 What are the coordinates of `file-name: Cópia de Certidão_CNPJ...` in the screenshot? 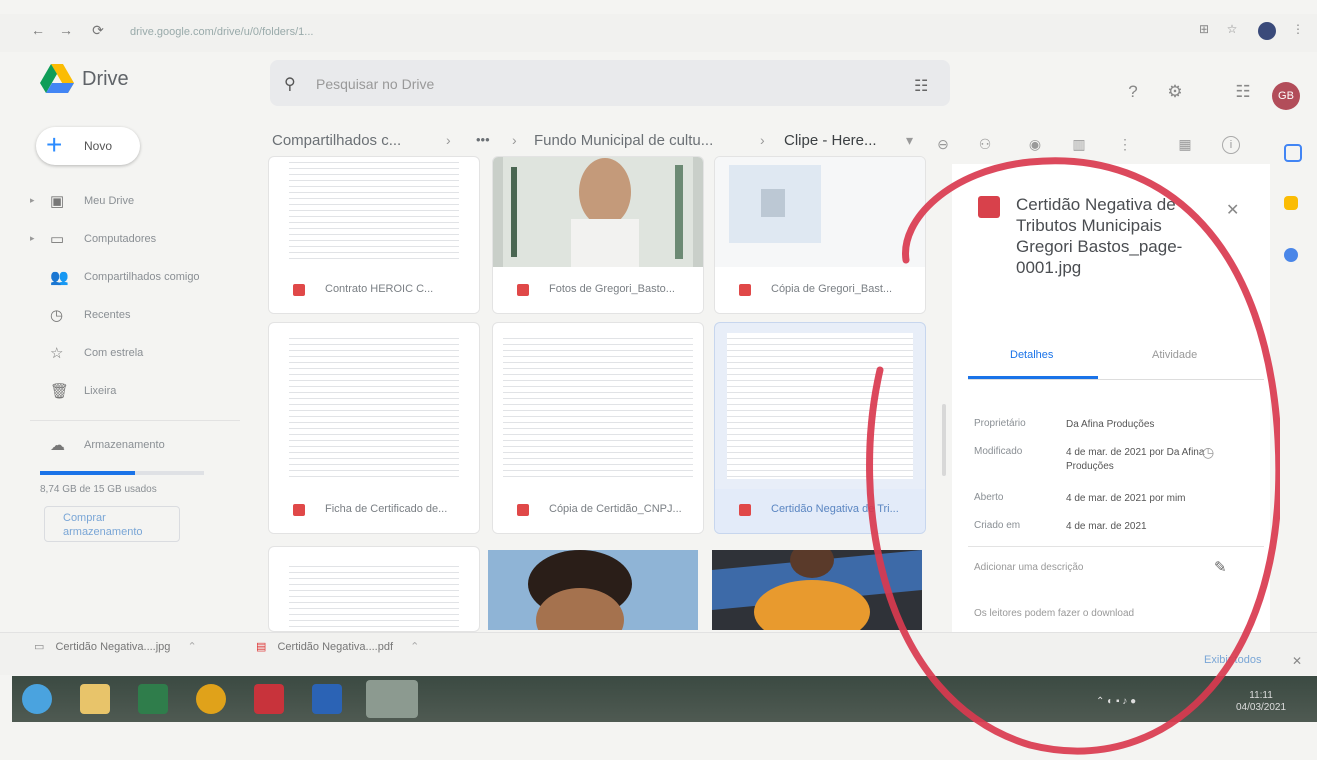 It's located at (615, 509).